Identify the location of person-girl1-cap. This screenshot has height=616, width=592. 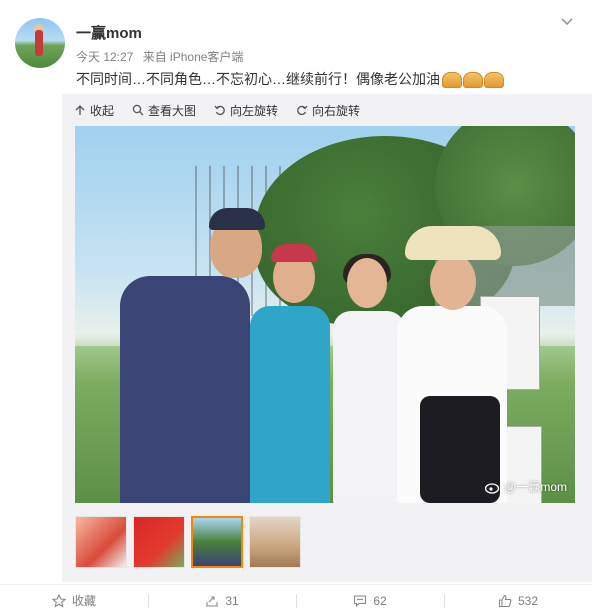
(294, 253).